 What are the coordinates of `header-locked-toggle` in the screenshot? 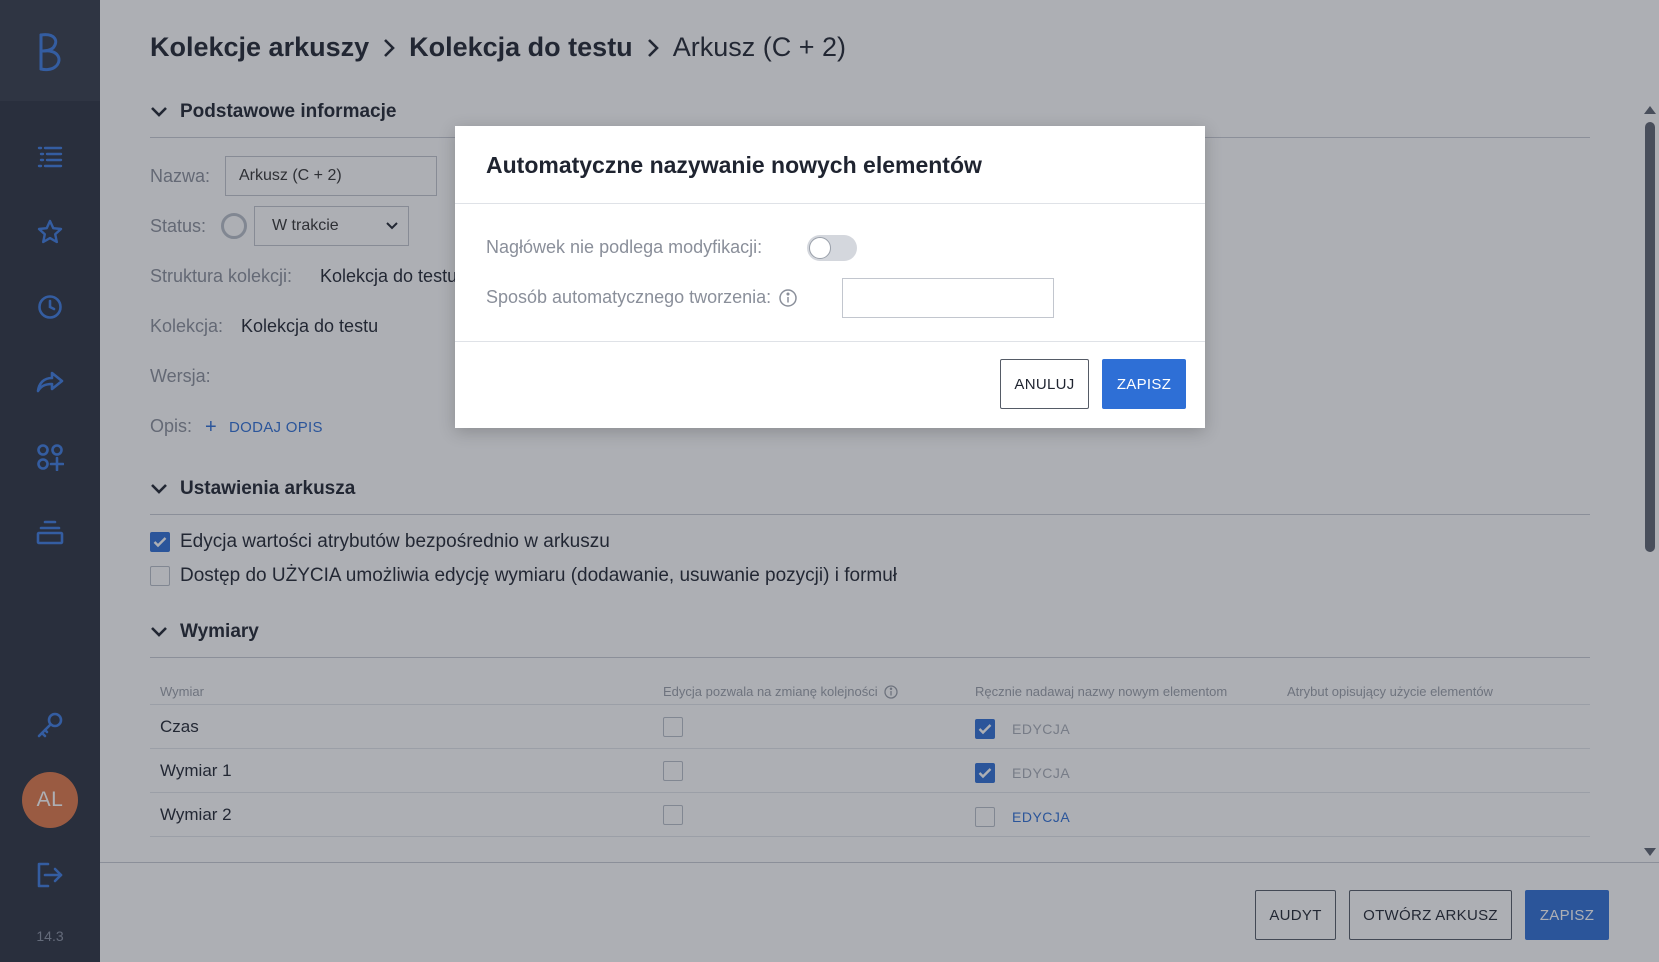 It's located at (832, 248).